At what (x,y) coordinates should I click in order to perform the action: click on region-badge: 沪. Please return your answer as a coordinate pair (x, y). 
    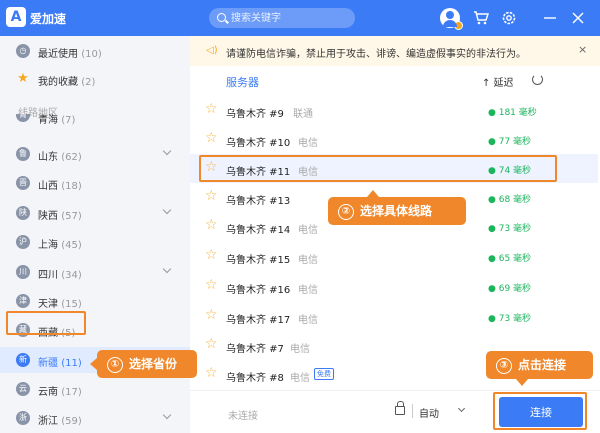
    Looking at the image, I should click on (23, 242).